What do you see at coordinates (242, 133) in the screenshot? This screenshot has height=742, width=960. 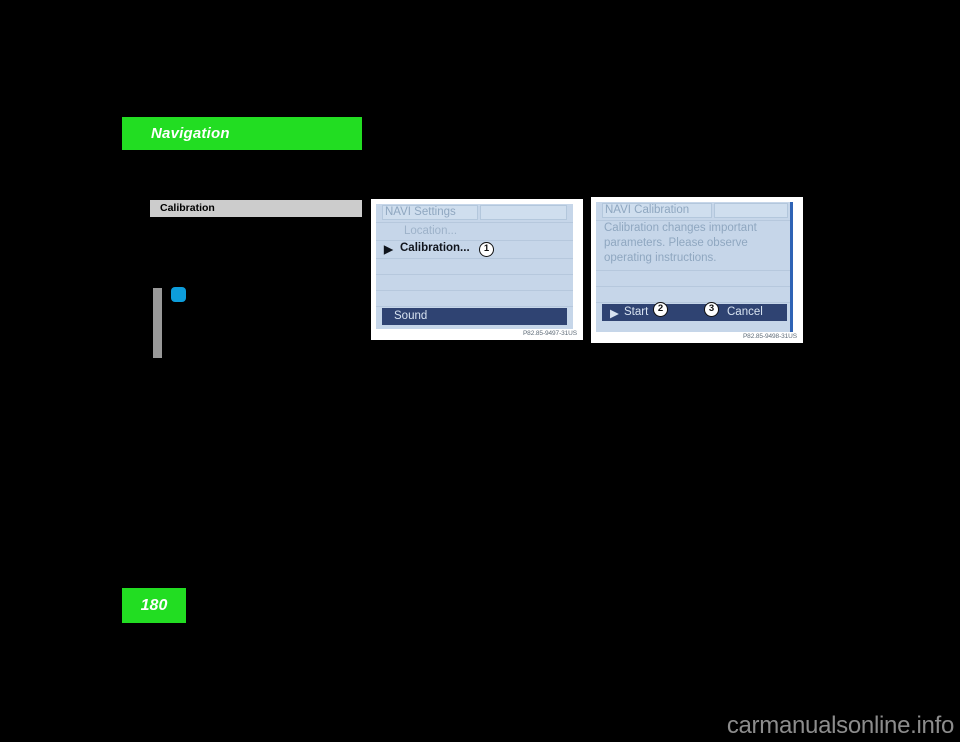 I see `section-banner: Navigation` at bounding box center [242, 133].